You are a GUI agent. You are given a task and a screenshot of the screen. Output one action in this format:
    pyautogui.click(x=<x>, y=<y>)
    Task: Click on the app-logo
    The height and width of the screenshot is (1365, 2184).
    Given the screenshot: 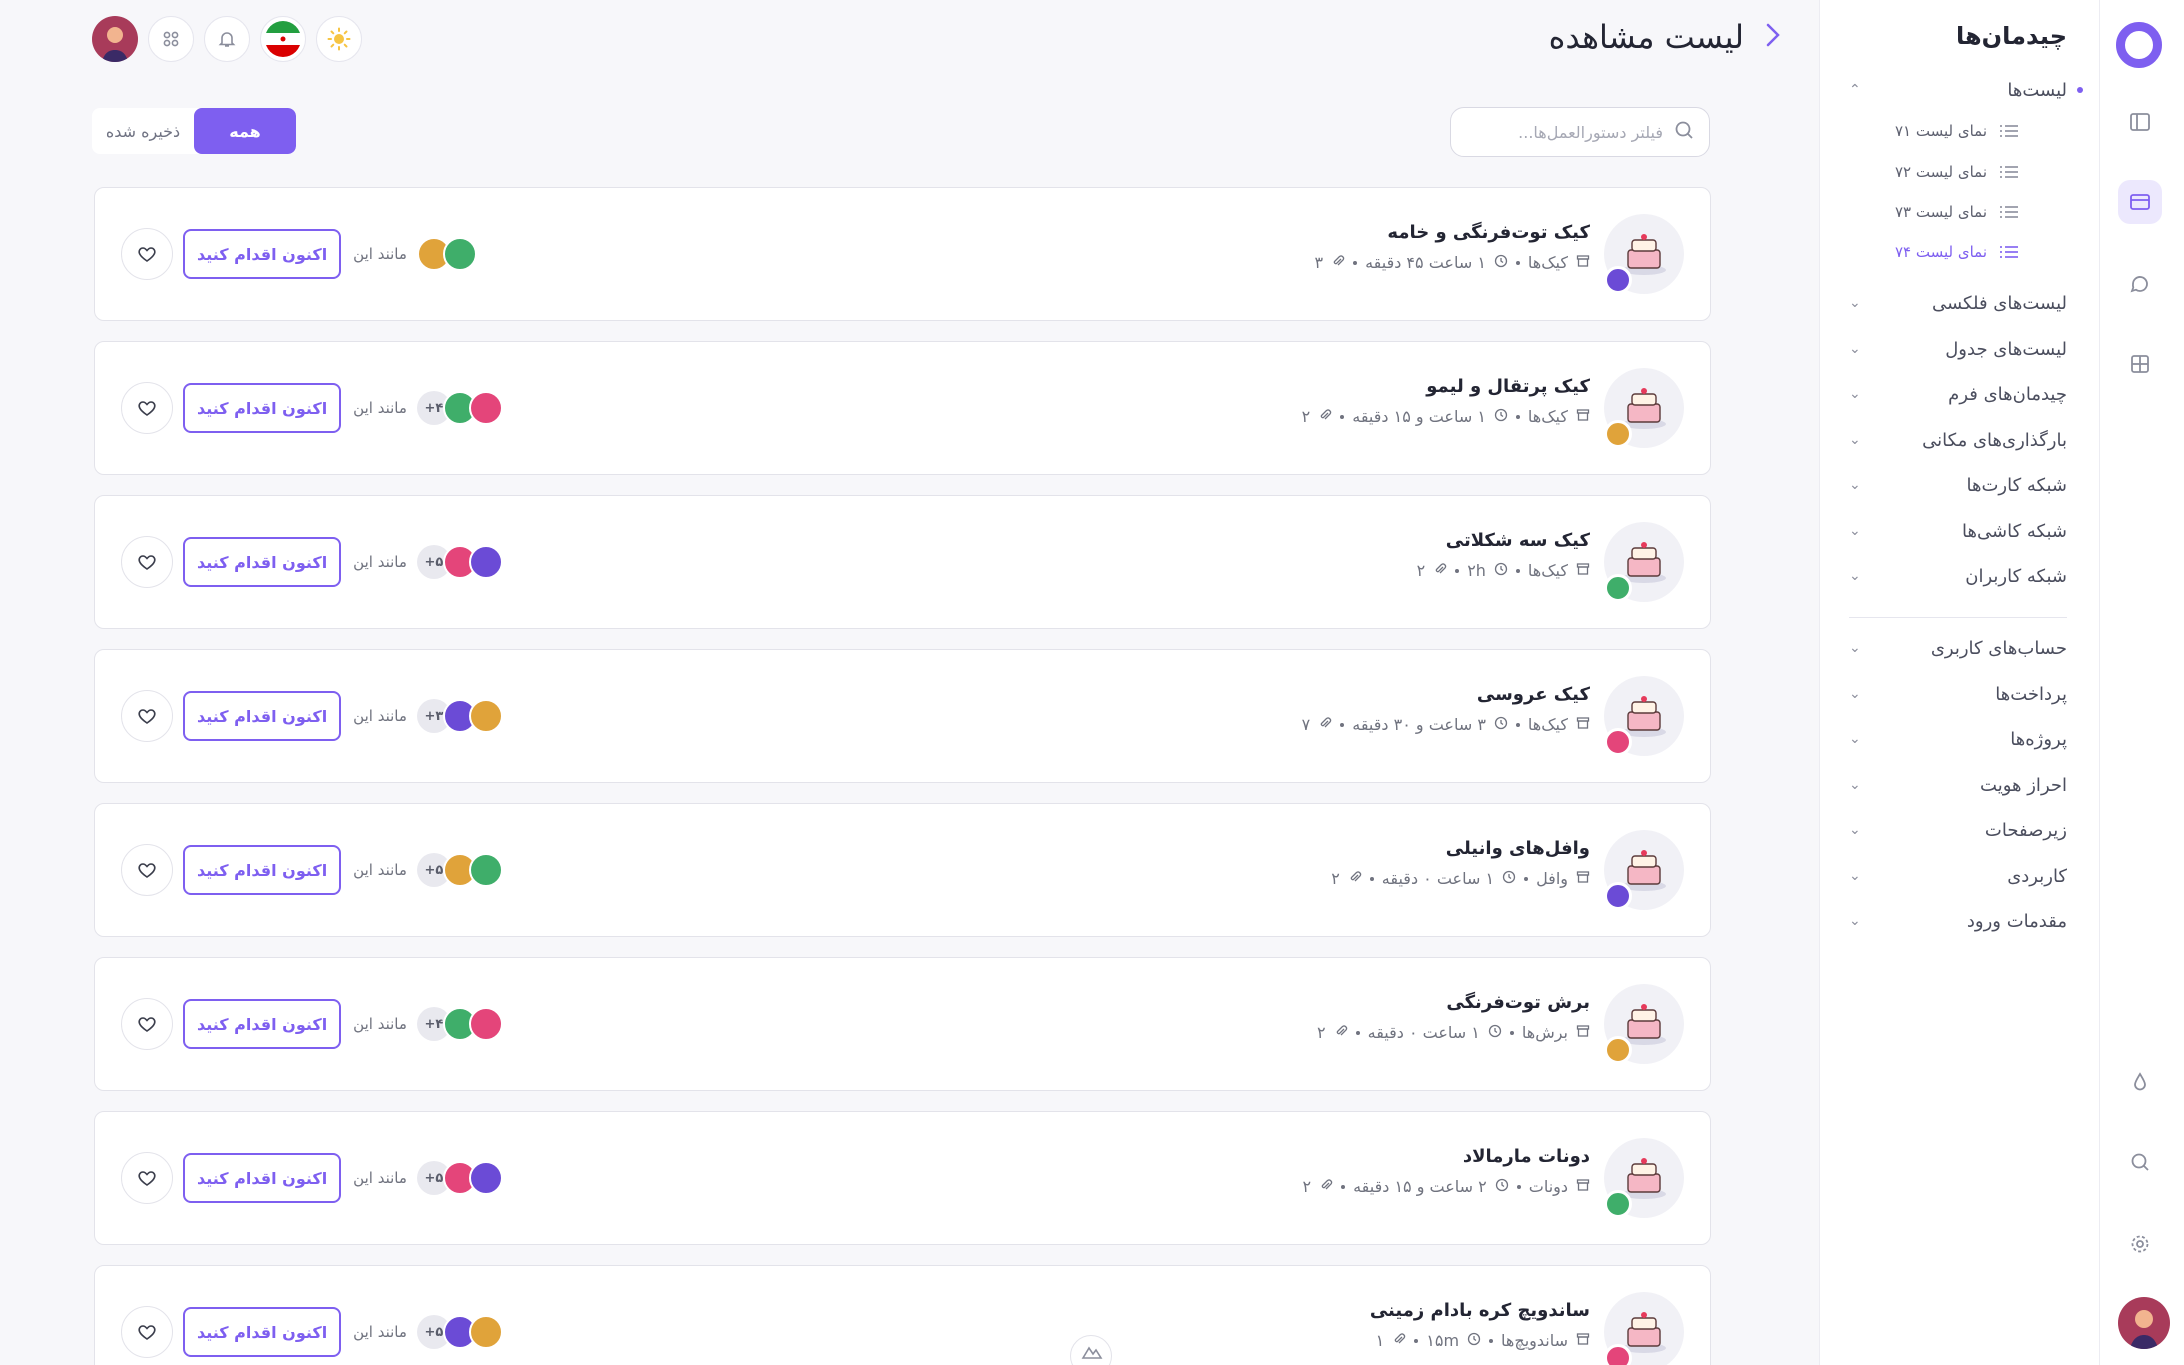 What is the action you would take?
    pyautogui.click(x=2139, y=45)
    